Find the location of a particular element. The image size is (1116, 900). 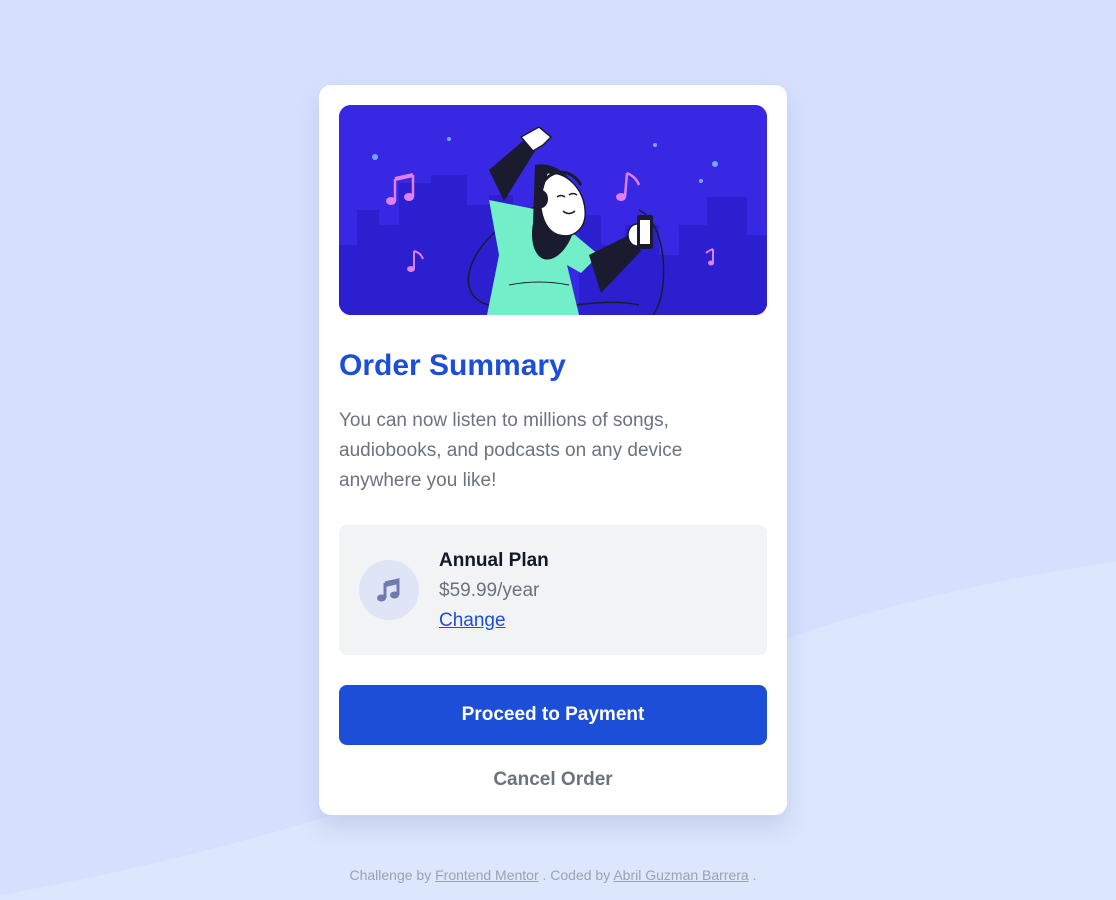

frontend-mentor-link: Frontend Mentor is located at coordinates (487, 875).